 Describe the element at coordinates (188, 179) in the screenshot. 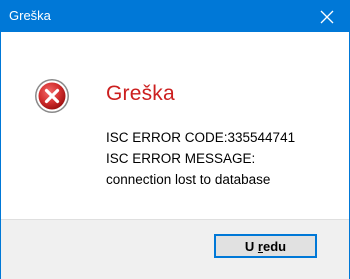

I see `error-message-text: connection lost to database` at that location.